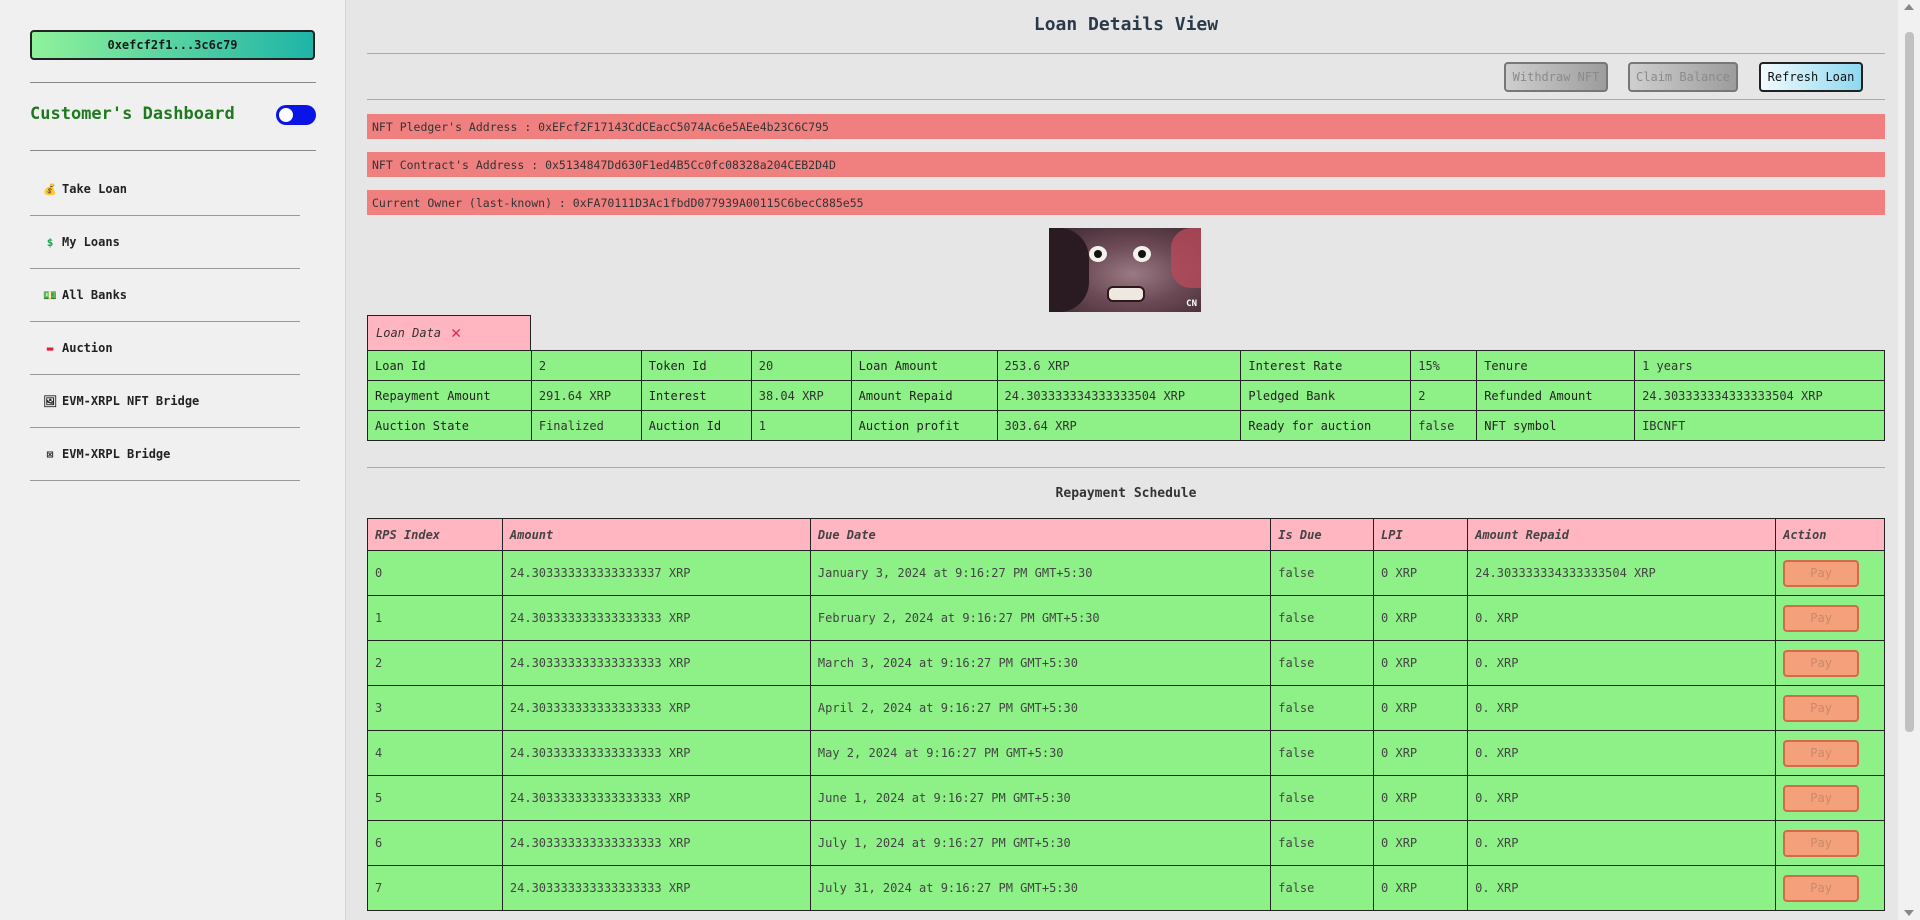 The width and height of the screenshot is (1920, 920). I want to click on page-title: Loan Details View, so click(1126, 24).